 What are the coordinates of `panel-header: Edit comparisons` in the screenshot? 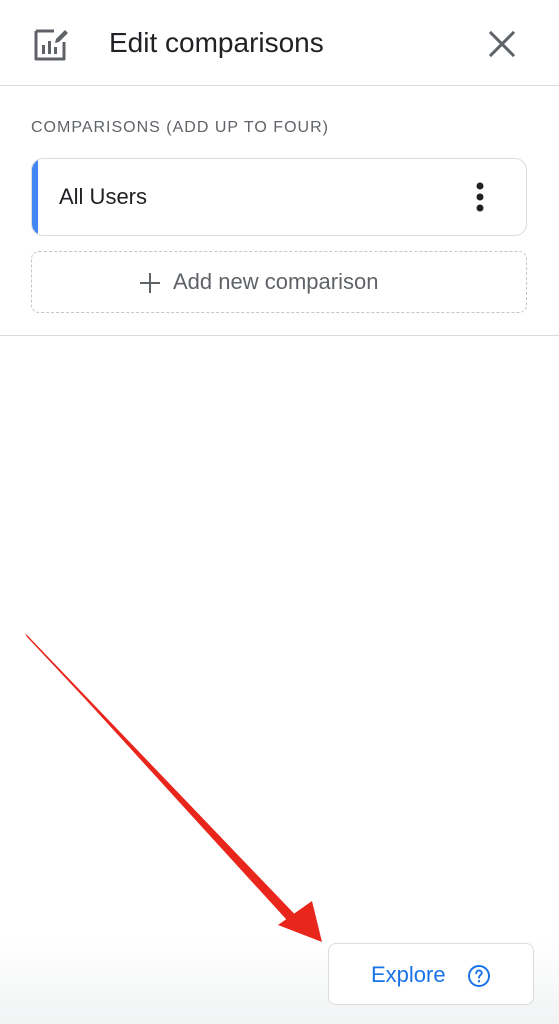 It's located at (279, 43).